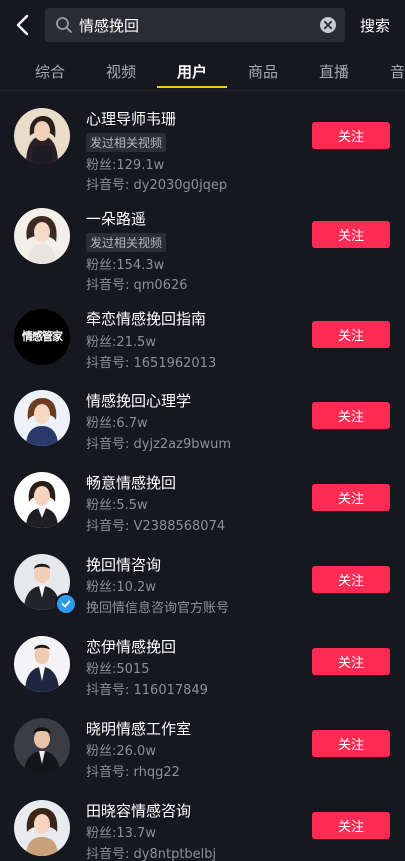 The width and height of the screenshot is (405, 861). I want to click on user-name: 挽回情咨询, so click(123, 564).